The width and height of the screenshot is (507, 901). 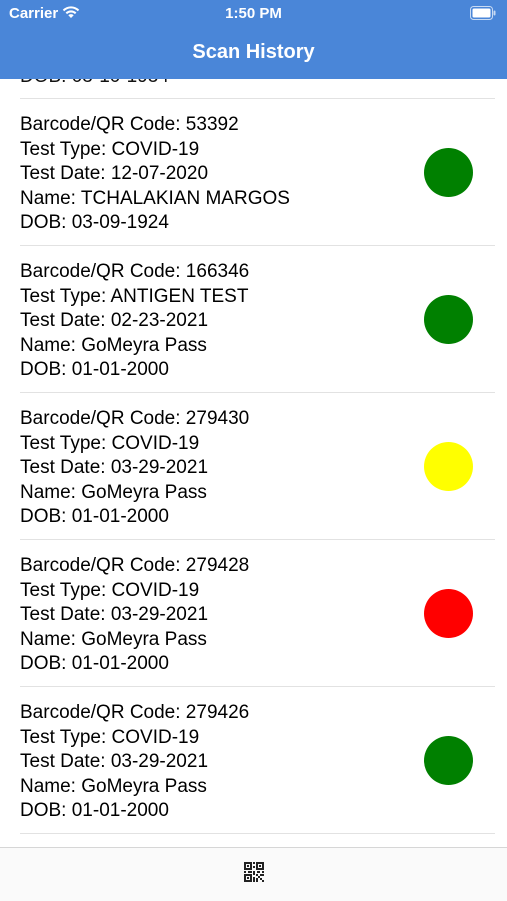 What do you see at coordinates (155, 198) in the screenshot?
I see `name-text: Name: TCHALAKIAN MARGOS` at bounding box center [155, 198].